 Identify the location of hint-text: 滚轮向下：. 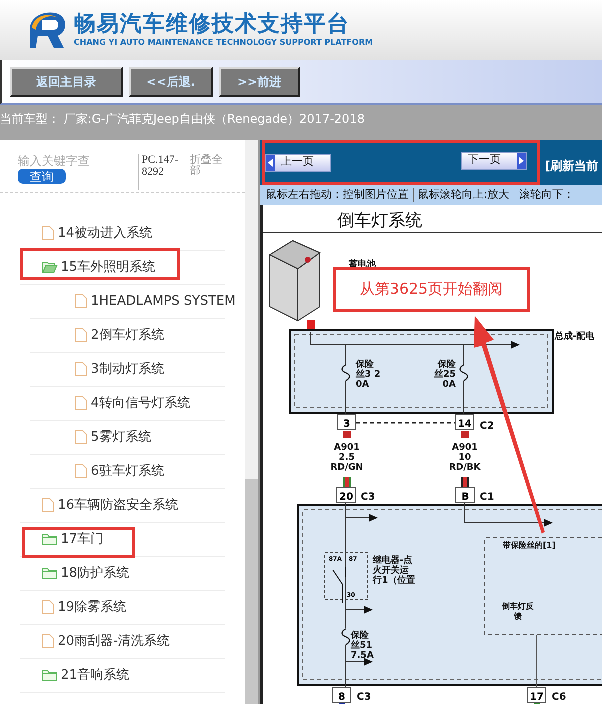
(547, 194).